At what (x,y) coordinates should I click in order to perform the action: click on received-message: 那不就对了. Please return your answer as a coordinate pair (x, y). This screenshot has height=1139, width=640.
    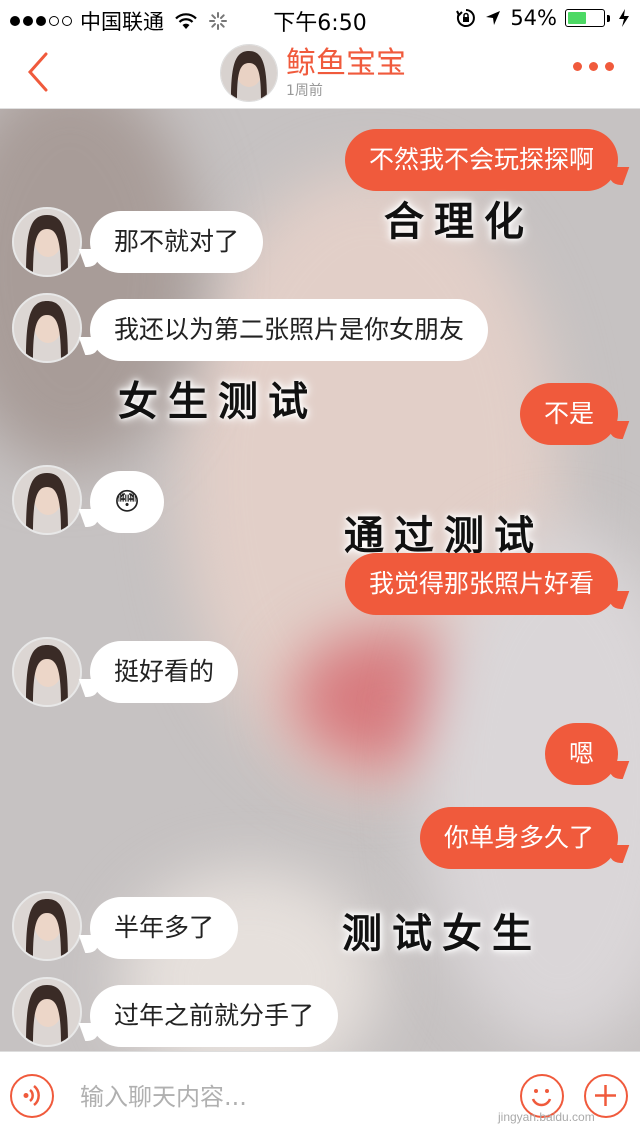
    Looking at the image, I should click on (177, 242).